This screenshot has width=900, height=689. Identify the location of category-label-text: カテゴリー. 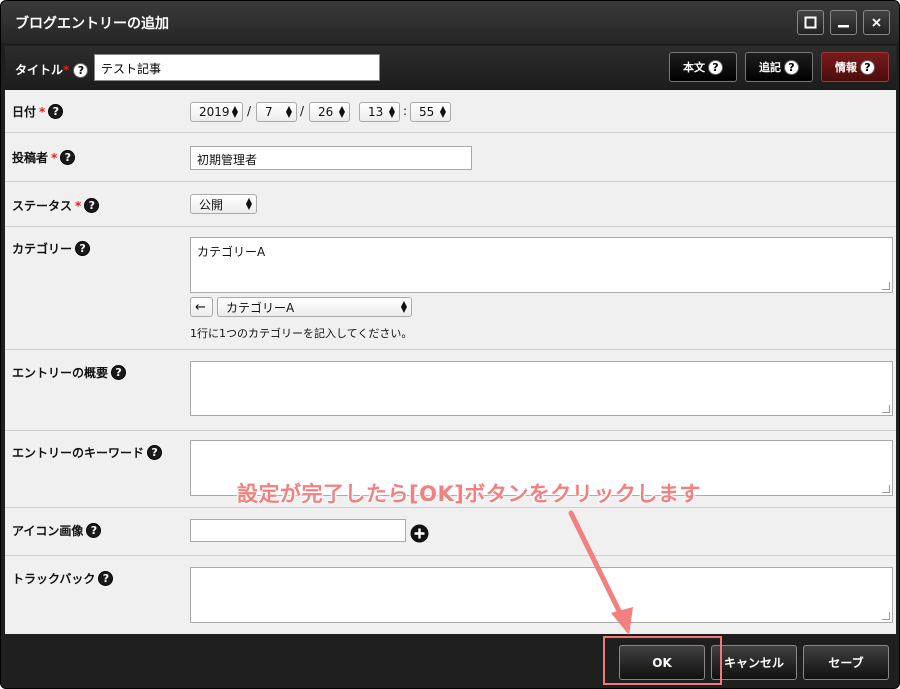
(42, 249).